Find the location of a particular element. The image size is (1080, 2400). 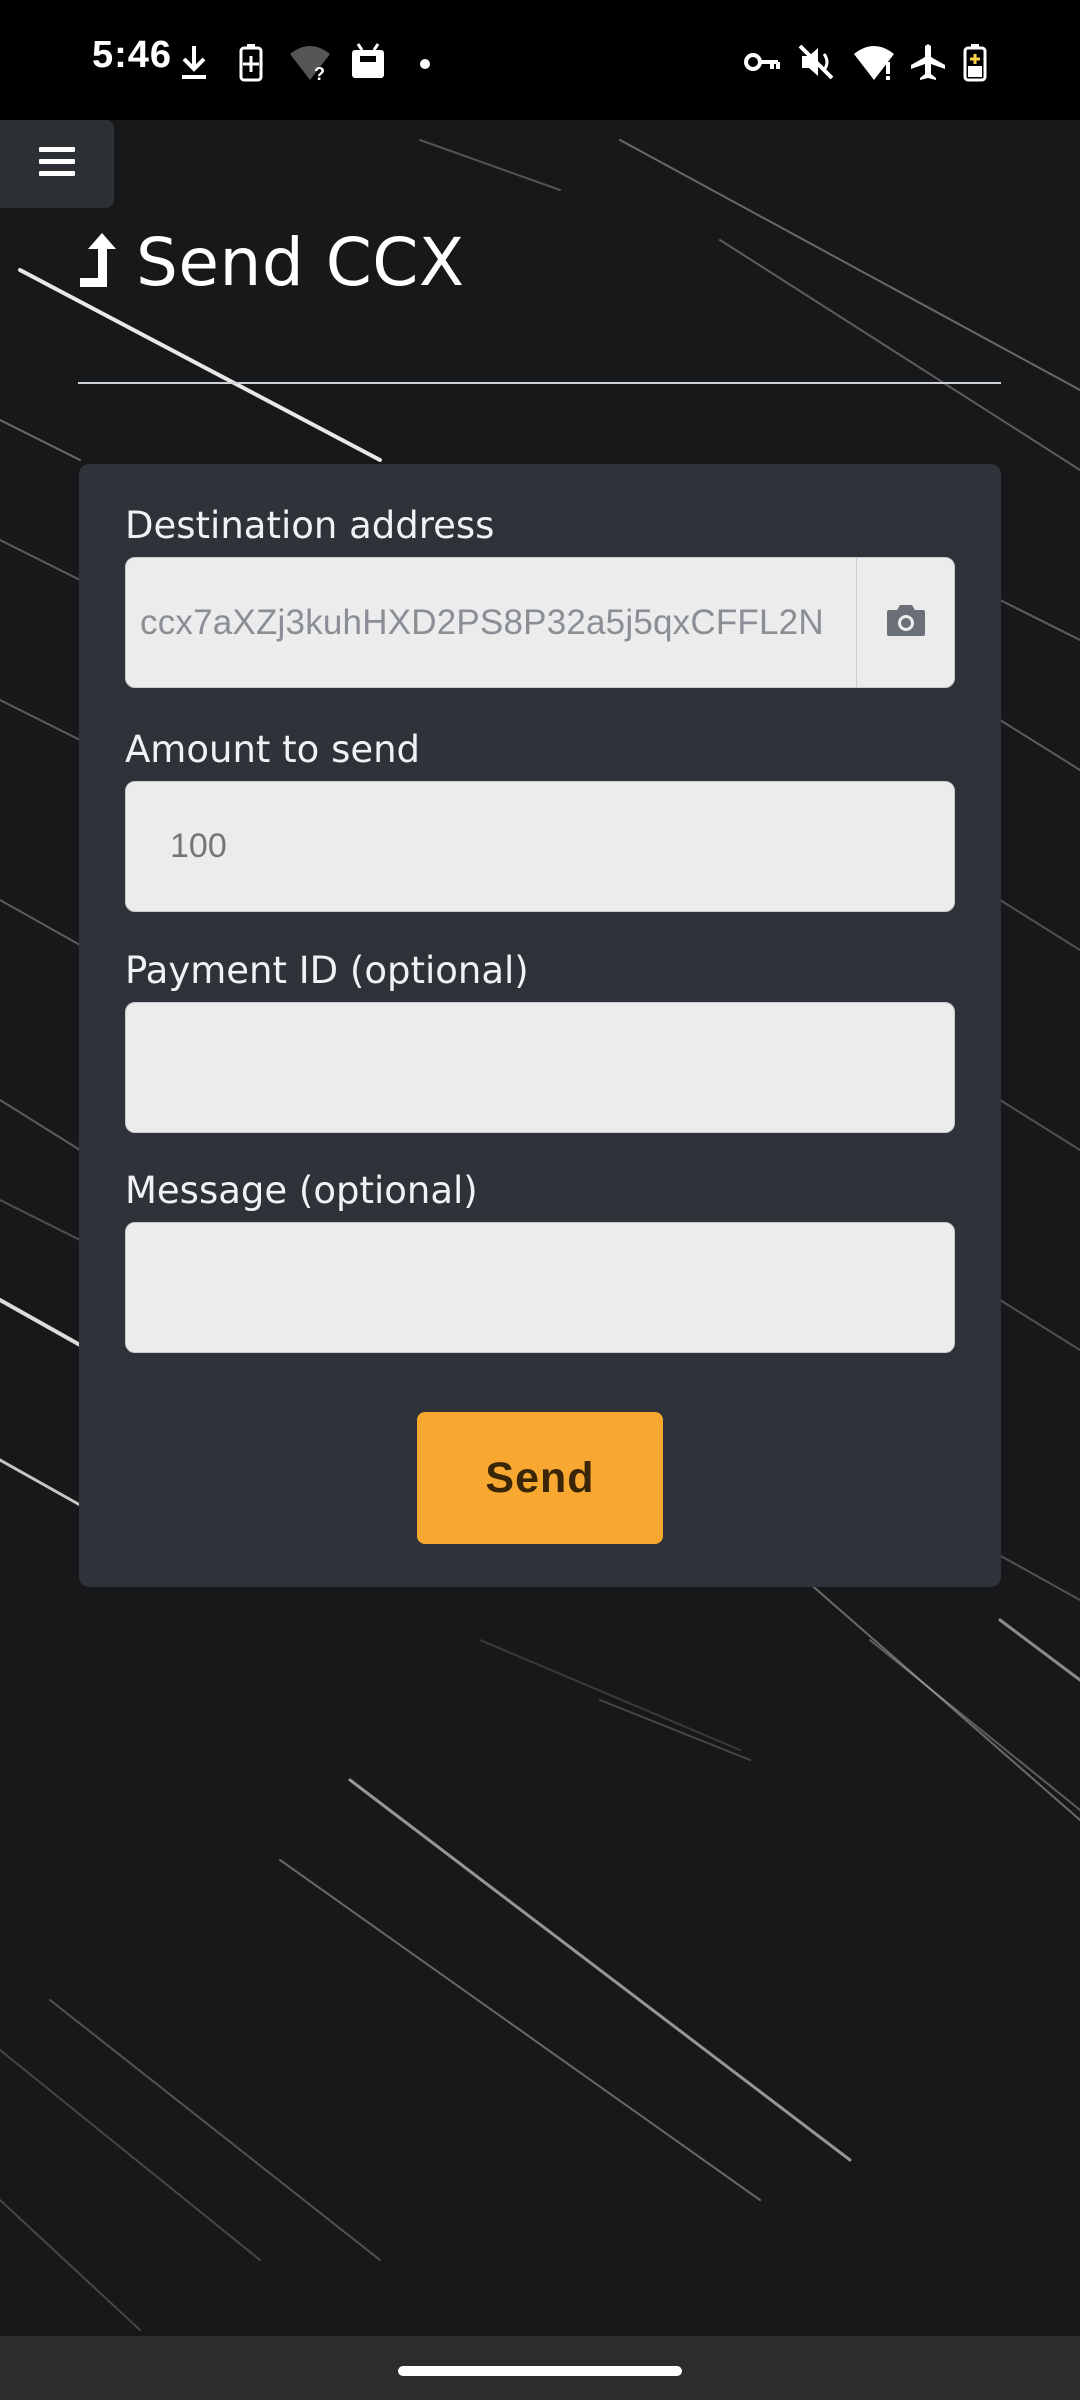

upload-arrow-icon is located at coordinates (97, 262).